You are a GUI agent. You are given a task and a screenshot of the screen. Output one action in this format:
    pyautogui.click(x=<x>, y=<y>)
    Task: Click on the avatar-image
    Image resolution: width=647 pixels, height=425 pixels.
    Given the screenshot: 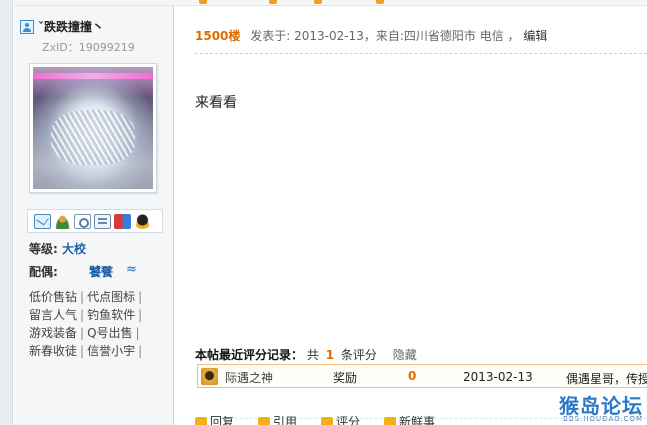 What is the action you would take?
    pyautogui.click(x=93, y=128)
    